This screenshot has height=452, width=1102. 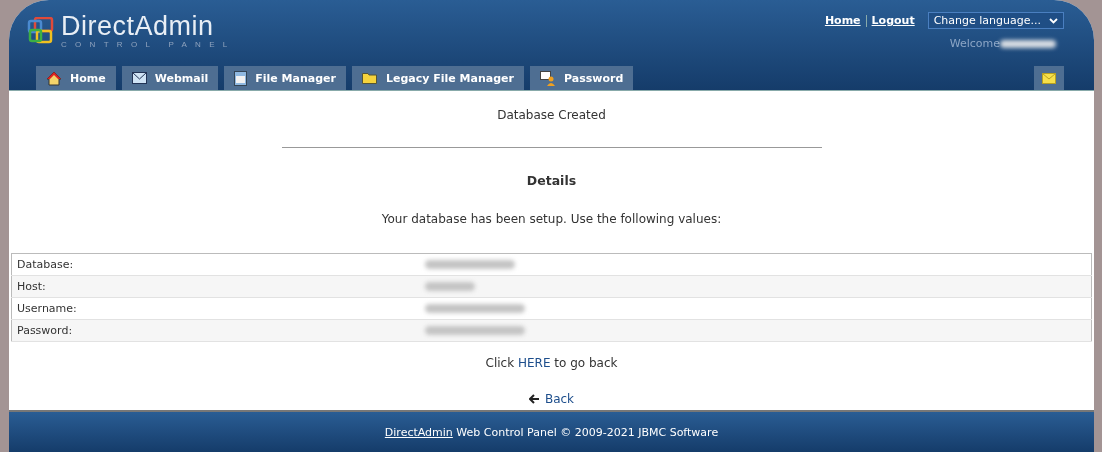 What do you see at coordinates (437, 78) in the screenshot?
I see `nav-tab: Legacy File Manager` at bounding box center [437, 78].